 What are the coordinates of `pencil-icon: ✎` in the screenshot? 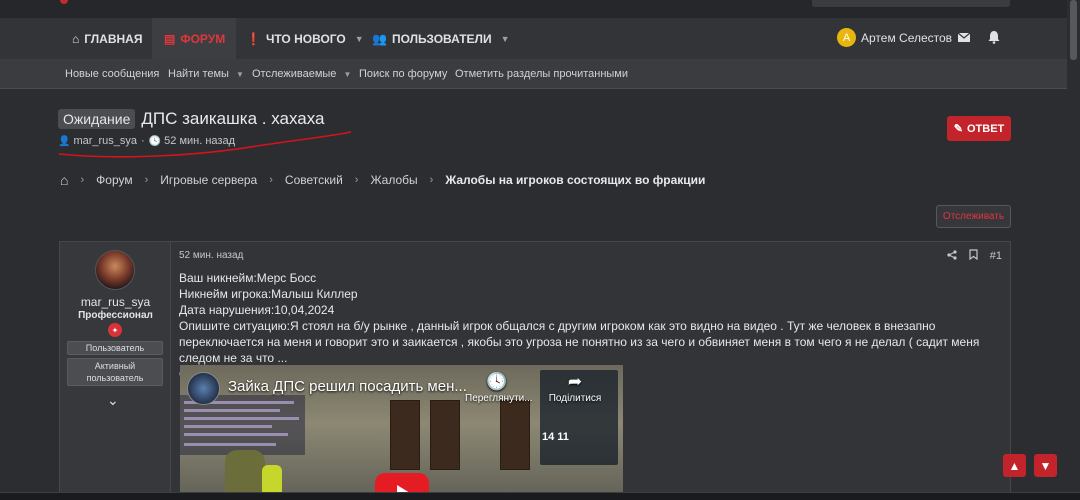 It's located at (958, 129).